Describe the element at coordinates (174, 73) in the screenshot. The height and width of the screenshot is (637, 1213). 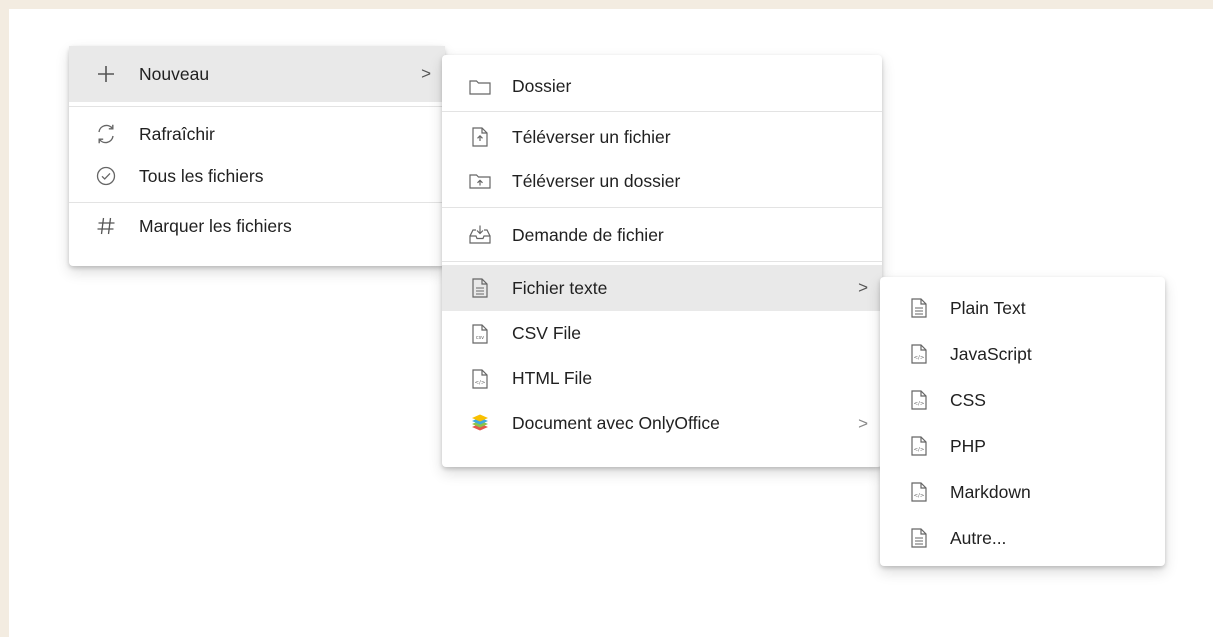
I see `menu-item-label: Nouveau` at that location.